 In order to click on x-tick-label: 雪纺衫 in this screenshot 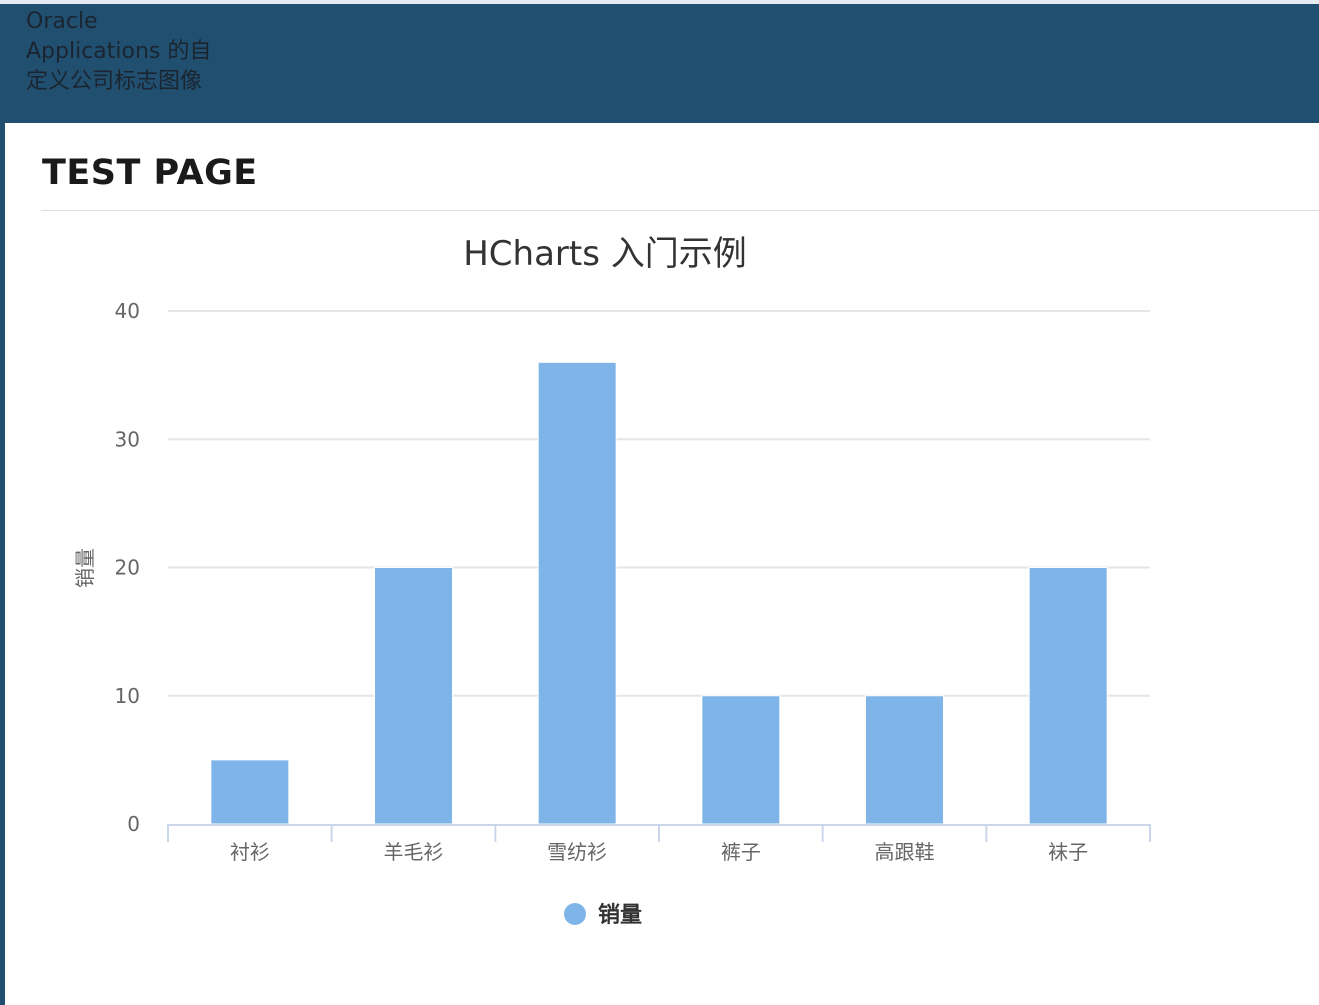, I will do `click(577, 852)`.